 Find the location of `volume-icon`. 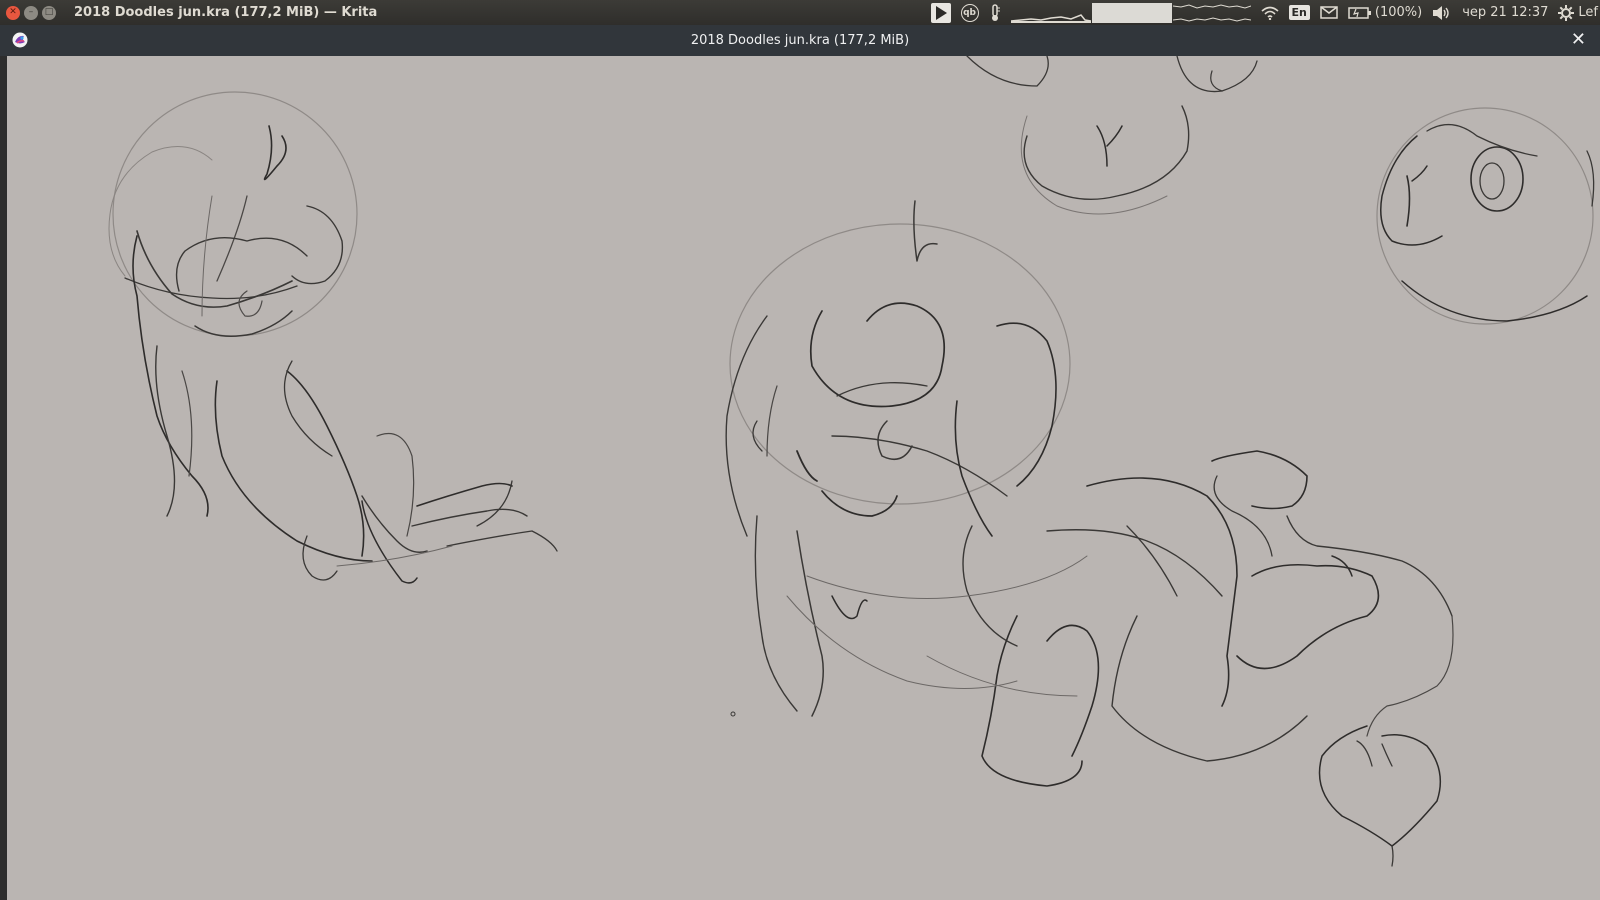

volume-icon is located at coordinates (1441, 12).